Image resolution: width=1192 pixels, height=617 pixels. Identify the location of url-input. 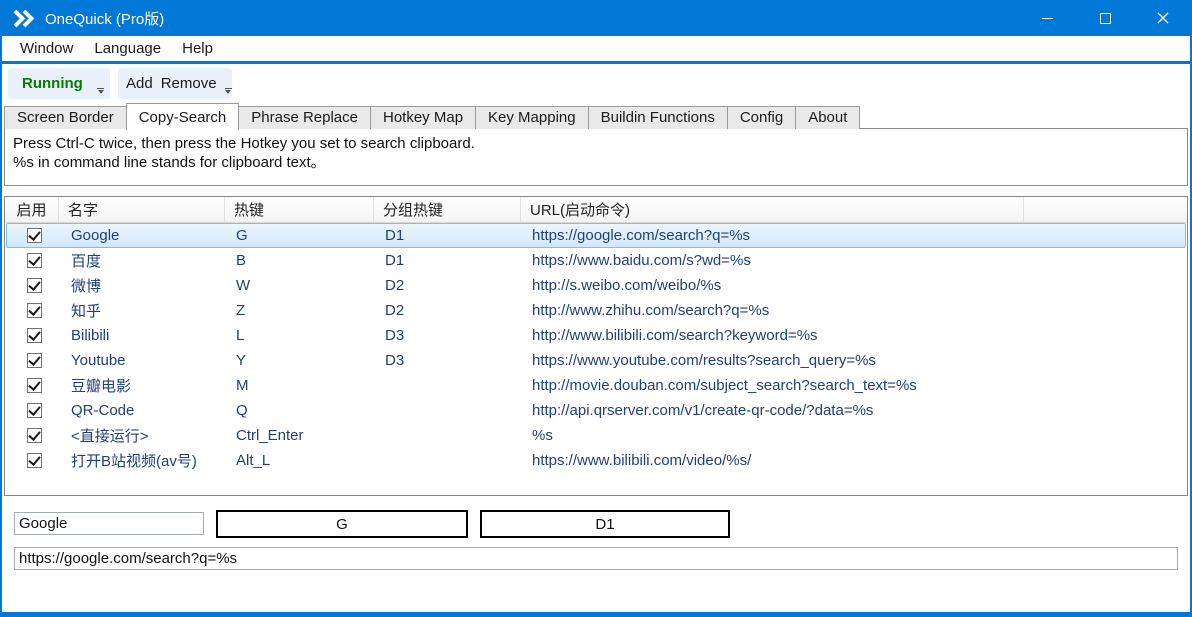
(596, 558).